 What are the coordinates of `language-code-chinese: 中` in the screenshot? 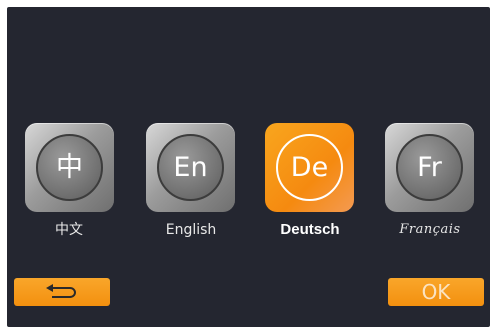 It's located at (69, 167).